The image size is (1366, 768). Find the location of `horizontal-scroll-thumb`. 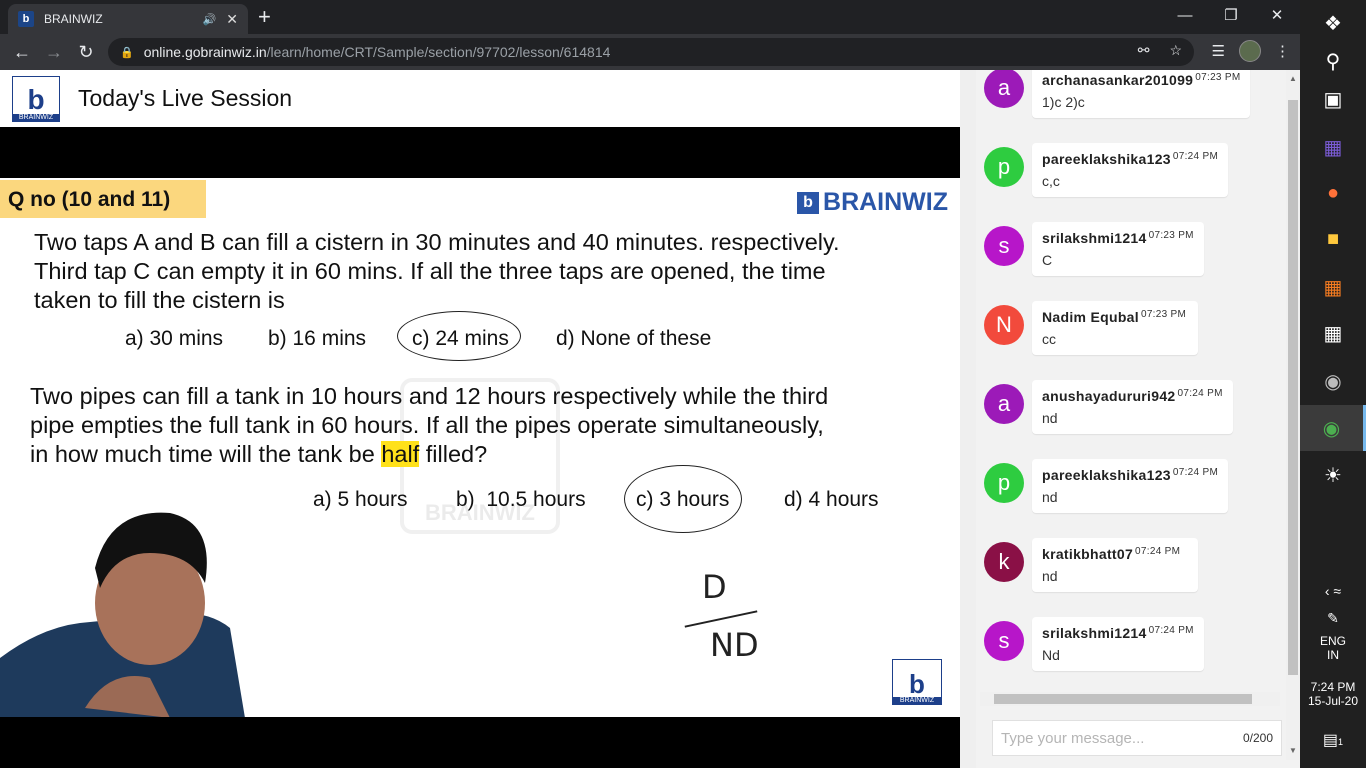

horizontal-scroll-thumb is located at coordinates (1123, 699).